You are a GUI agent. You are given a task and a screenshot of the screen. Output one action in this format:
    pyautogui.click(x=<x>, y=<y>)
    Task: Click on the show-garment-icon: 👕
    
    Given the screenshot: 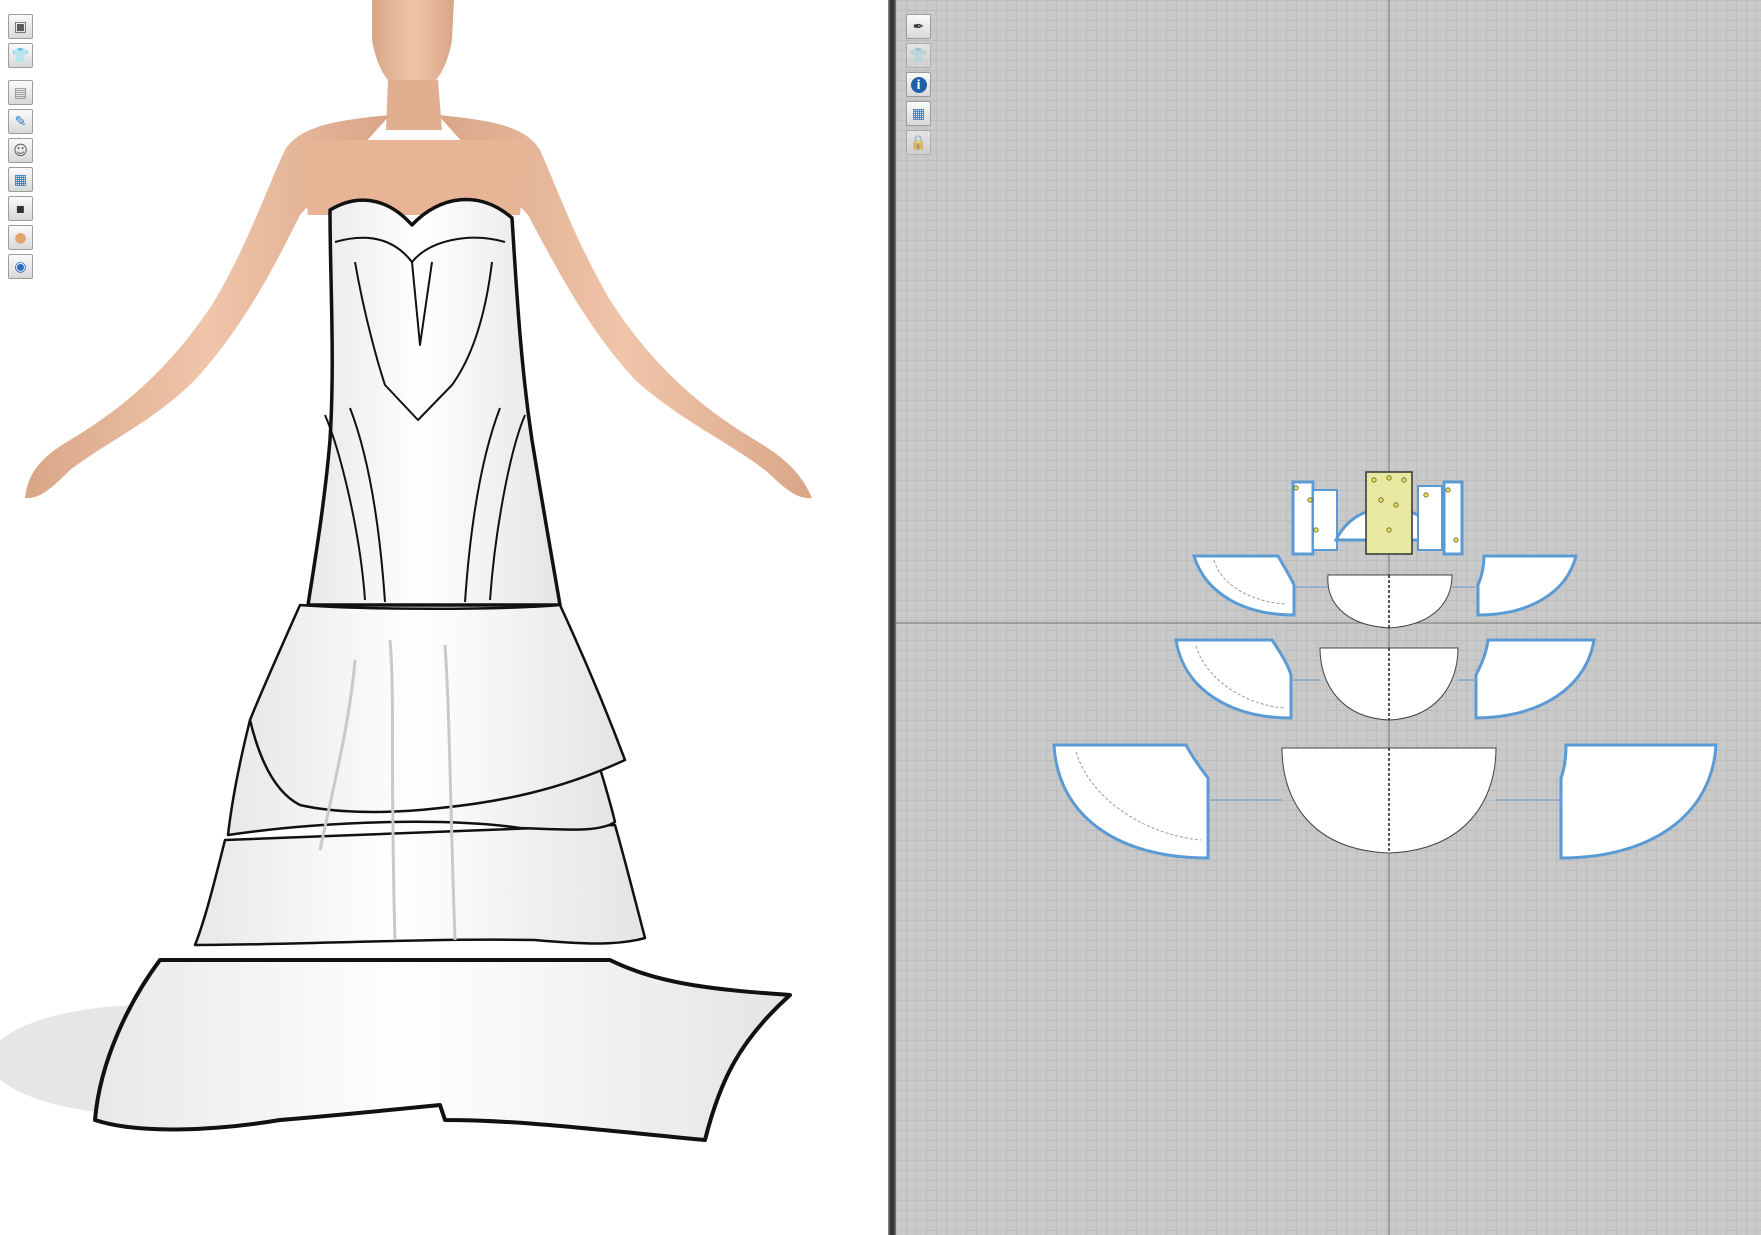 What is the action you would take?
    pyautogui.click(x=918, y=55)
    